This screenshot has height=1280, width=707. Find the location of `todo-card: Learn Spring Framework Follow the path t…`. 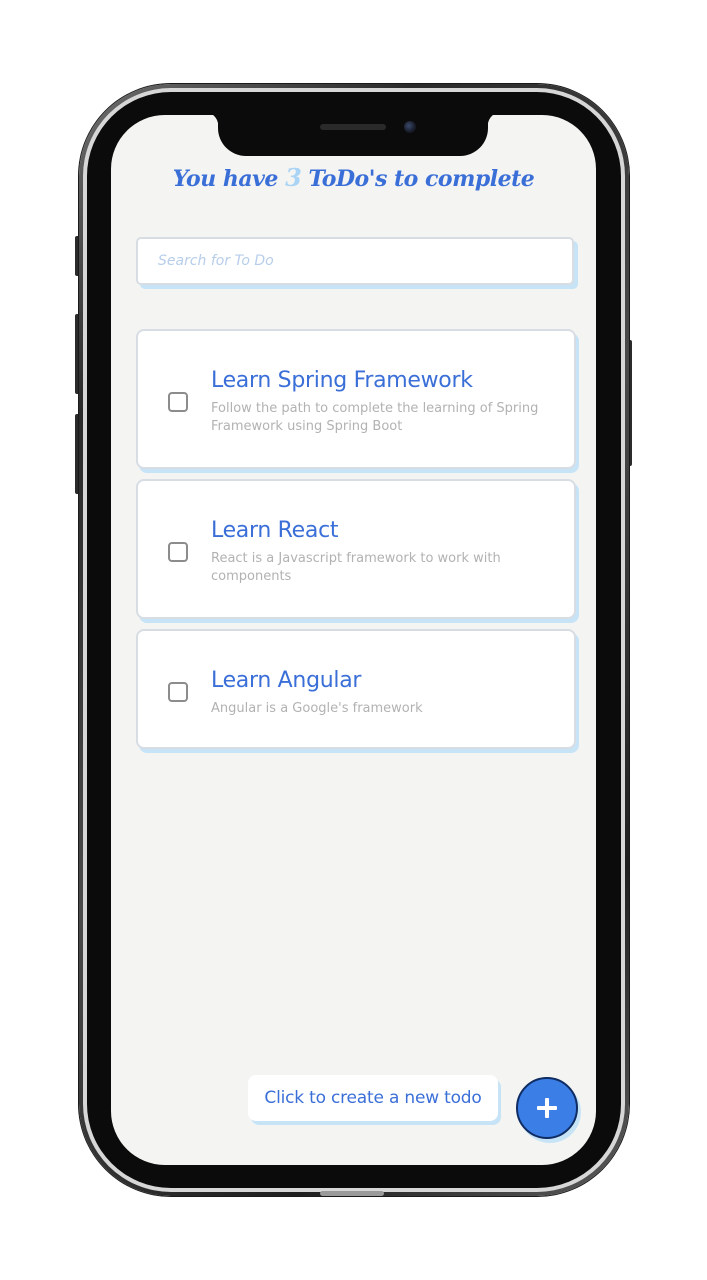

todo-card: Learn Spring Framework Follow the path t… is located at coordinates (356, 399).